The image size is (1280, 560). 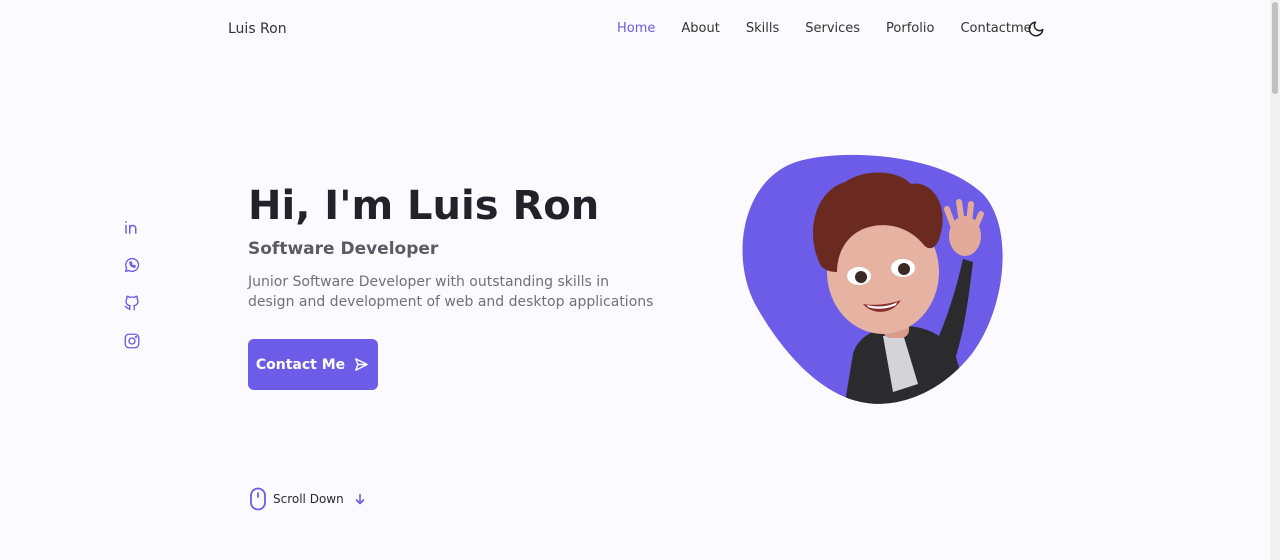 I want to click on mouse-icon, so click(x=258, y=499).